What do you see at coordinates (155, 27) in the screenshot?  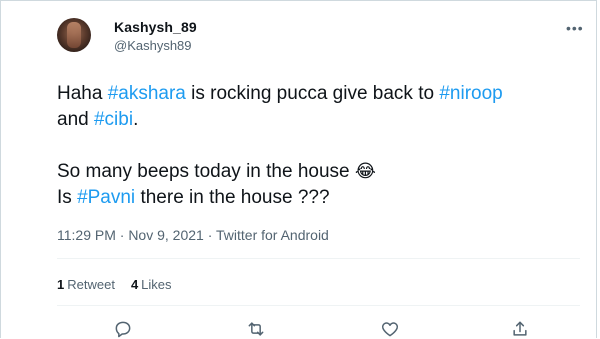 I see `author-name: Kashysh_89` at bounding box center [155, 27].